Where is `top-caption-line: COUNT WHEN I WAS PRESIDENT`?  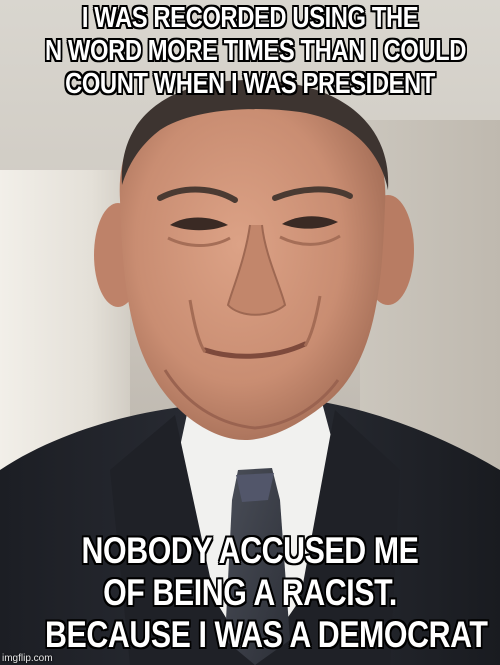 top-caption-line: COUNT WHEN I WAS PRESIDENT is located at coordinates (250, 84).